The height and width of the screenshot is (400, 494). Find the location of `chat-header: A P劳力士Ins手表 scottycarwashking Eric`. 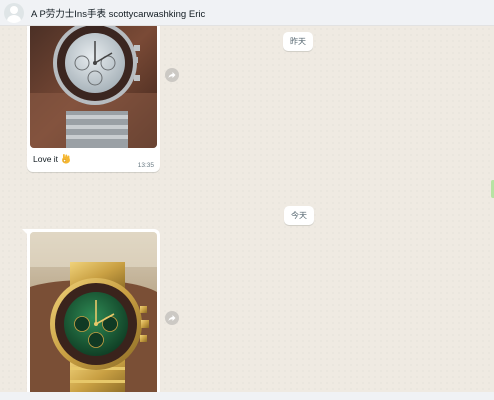

chat-header: A P劳力士Ins手表 scottycarwashking Eric is located at coordinates (247, 13).